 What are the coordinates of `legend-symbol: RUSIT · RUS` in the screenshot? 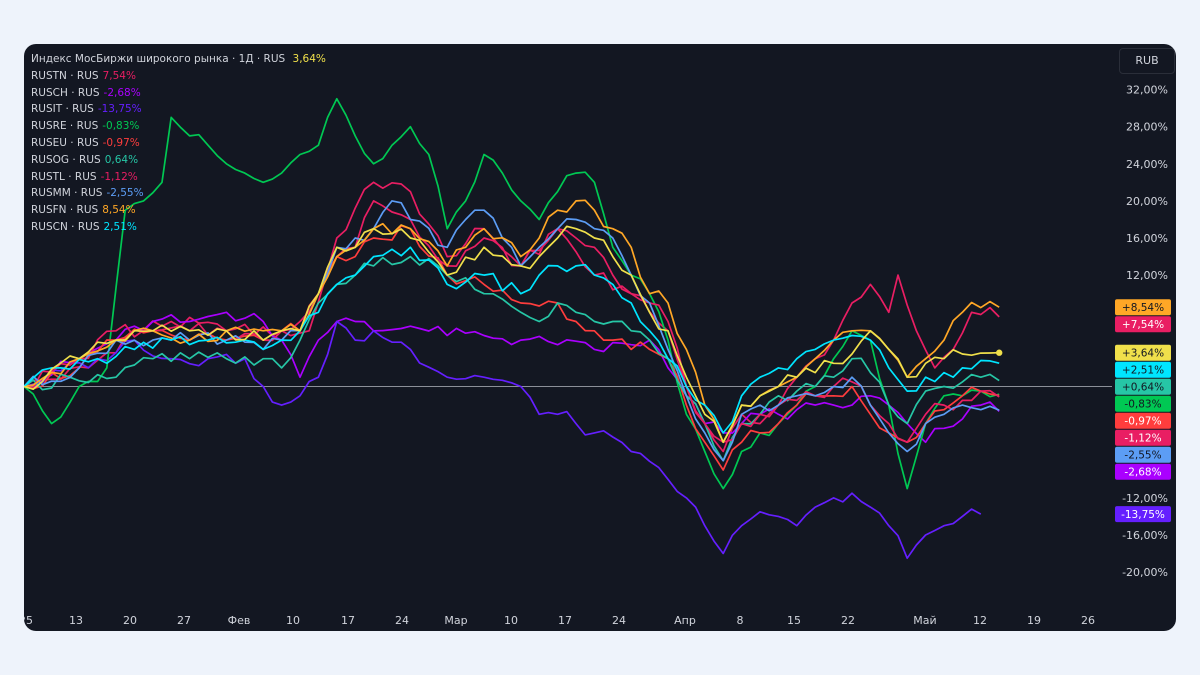 It's located at (62, 109).